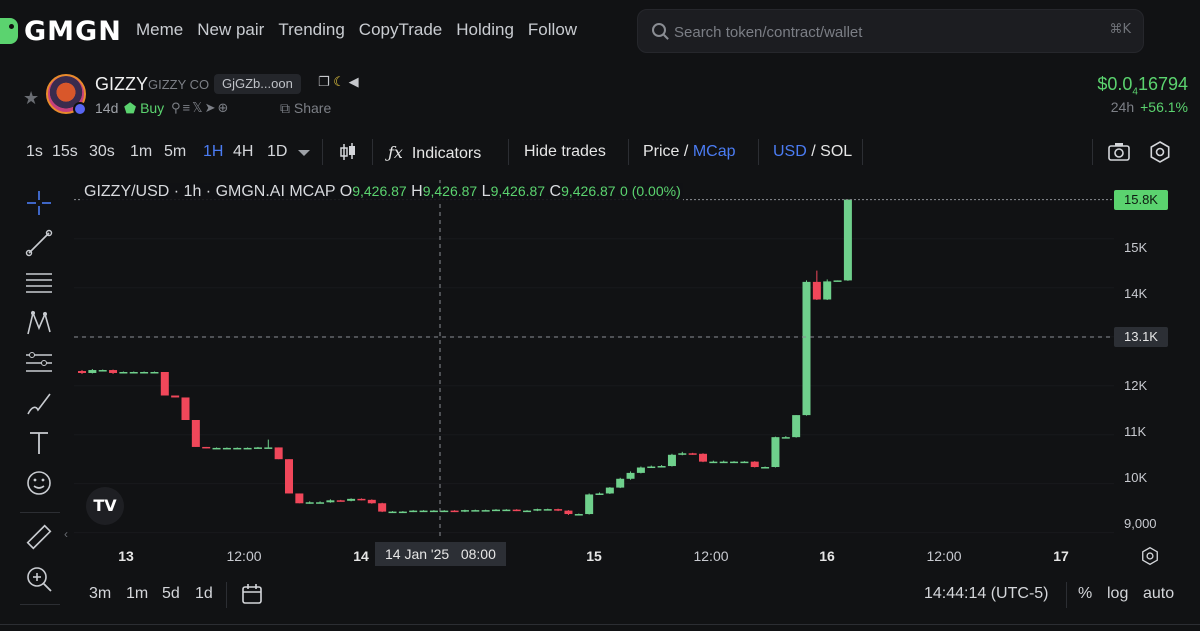  Describe the element at coordinates (324, 81) in the screenshot. I see `copy-icon: ❐` at that location.